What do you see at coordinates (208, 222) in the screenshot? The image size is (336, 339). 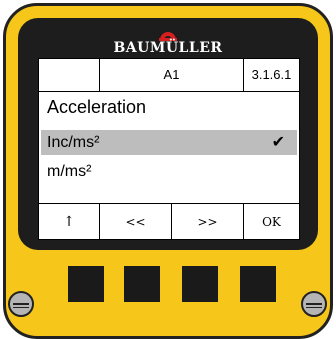 I see `softkey-forward: >>` at bounding box center [208, 222].